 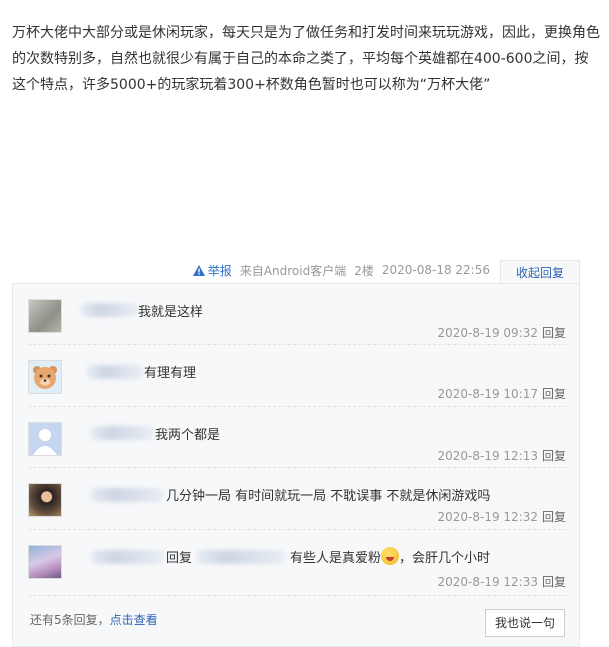 What do you see at coordinates (70, 620) in the screenshot?
I see `more-replies-text: 还有5条回复，` at bounding box center [70, 620].